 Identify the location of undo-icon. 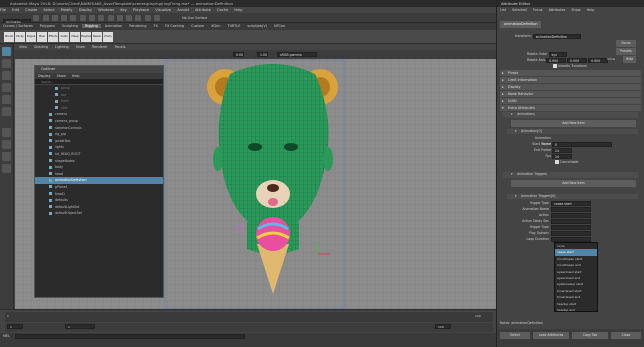
(64, 18).